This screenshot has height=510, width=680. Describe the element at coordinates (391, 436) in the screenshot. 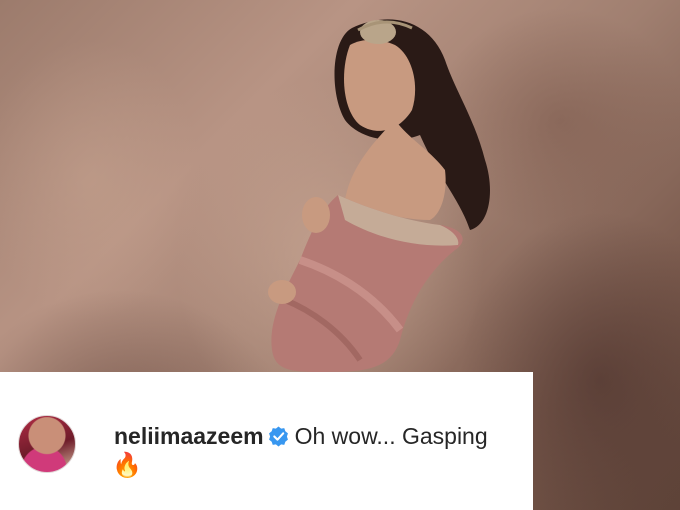

I see `comment-text: Oh wow... Gasping` at that location.